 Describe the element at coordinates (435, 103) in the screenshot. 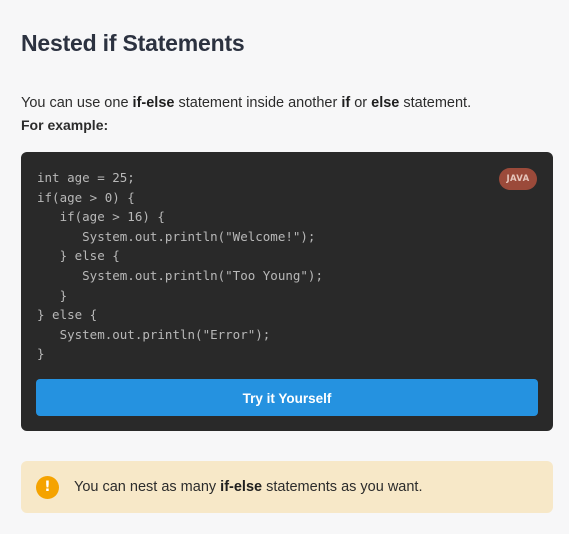

I see `intro-text: statement.` at that location.